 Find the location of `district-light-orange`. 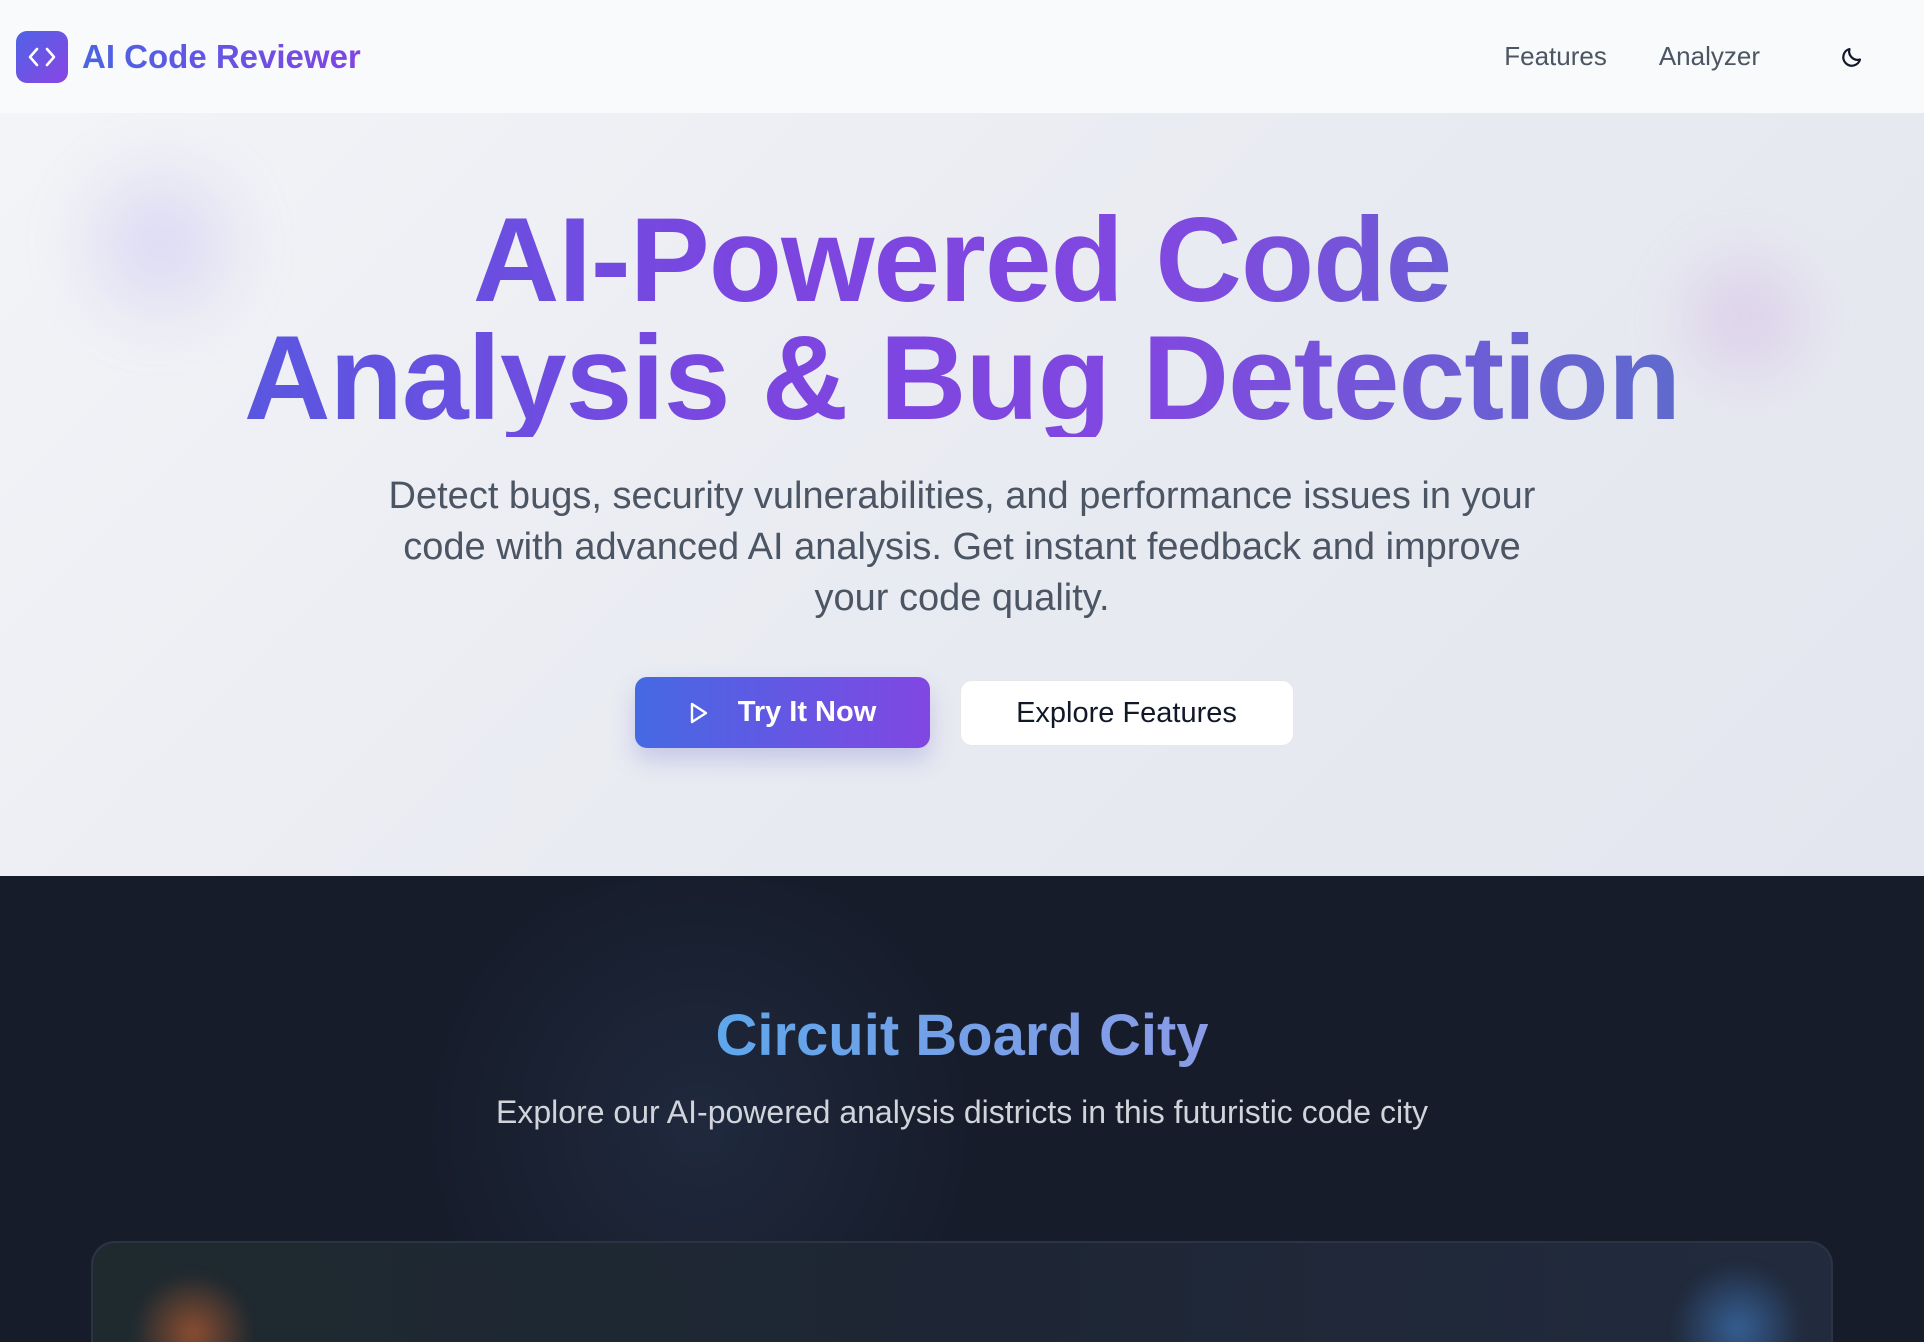

district-light-orange is located at coordinates (193, 1307).